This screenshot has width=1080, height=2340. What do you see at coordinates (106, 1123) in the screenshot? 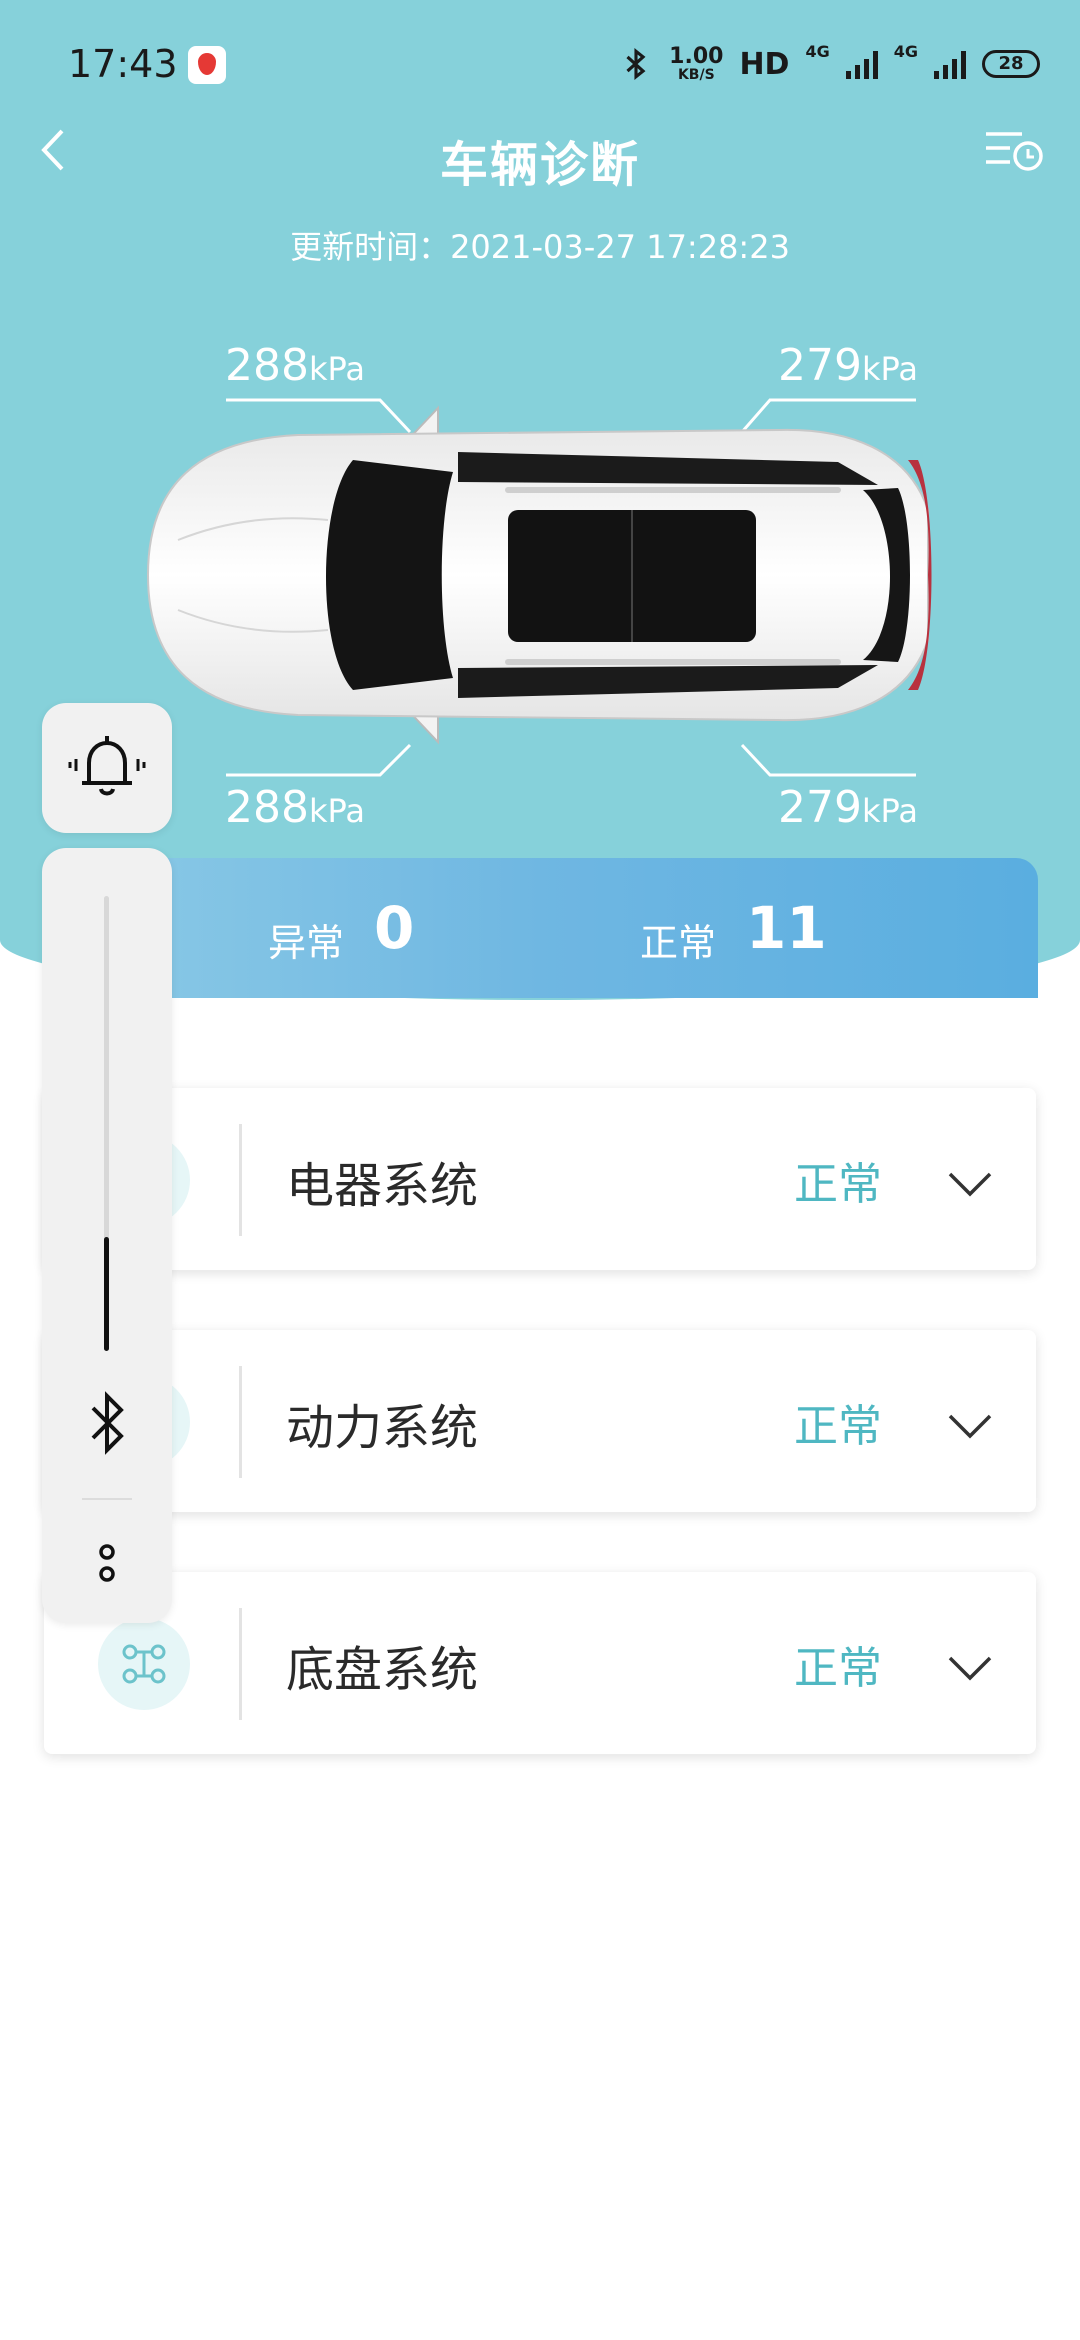
I see `volume-slider` at bounding box center [106, 1123].